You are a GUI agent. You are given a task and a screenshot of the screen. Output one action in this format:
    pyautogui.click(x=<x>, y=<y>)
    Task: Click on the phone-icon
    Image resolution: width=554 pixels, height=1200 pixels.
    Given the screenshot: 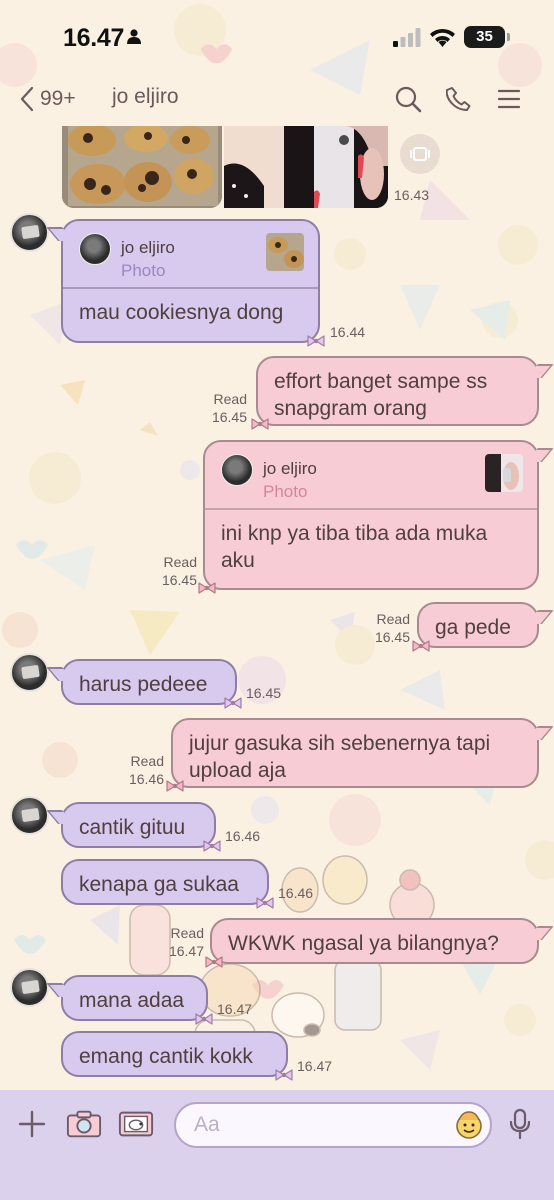 What is the action you would take?
    pyautogui.click(x=458, y=99)
    